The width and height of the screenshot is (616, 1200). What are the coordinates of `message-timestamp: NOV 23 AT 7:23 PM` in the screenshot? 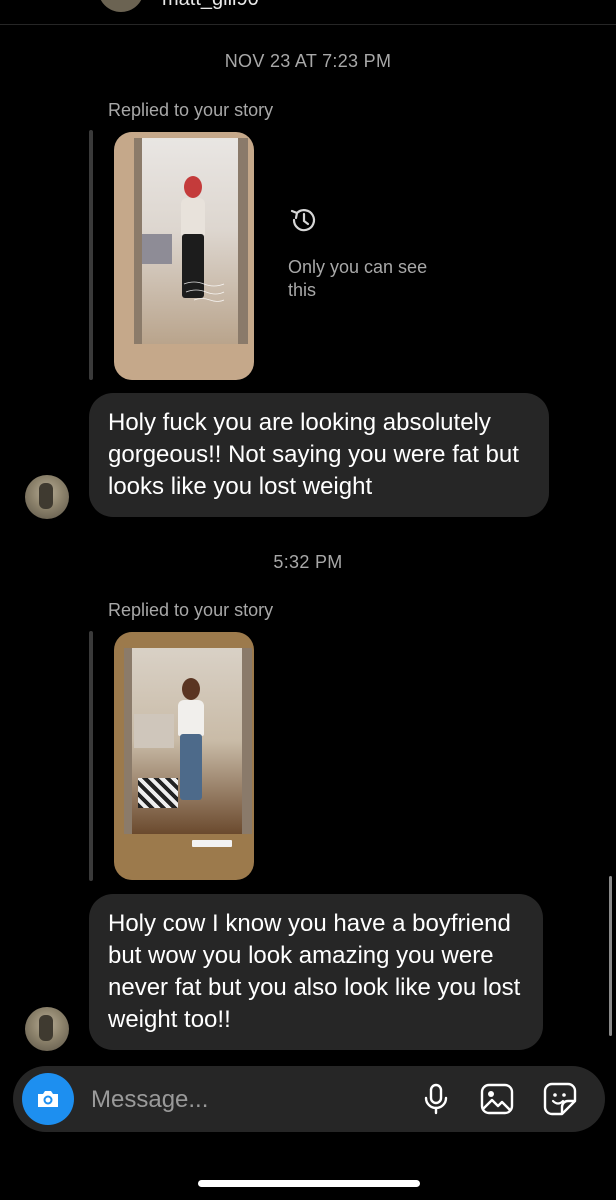 It's located at (308, 61).